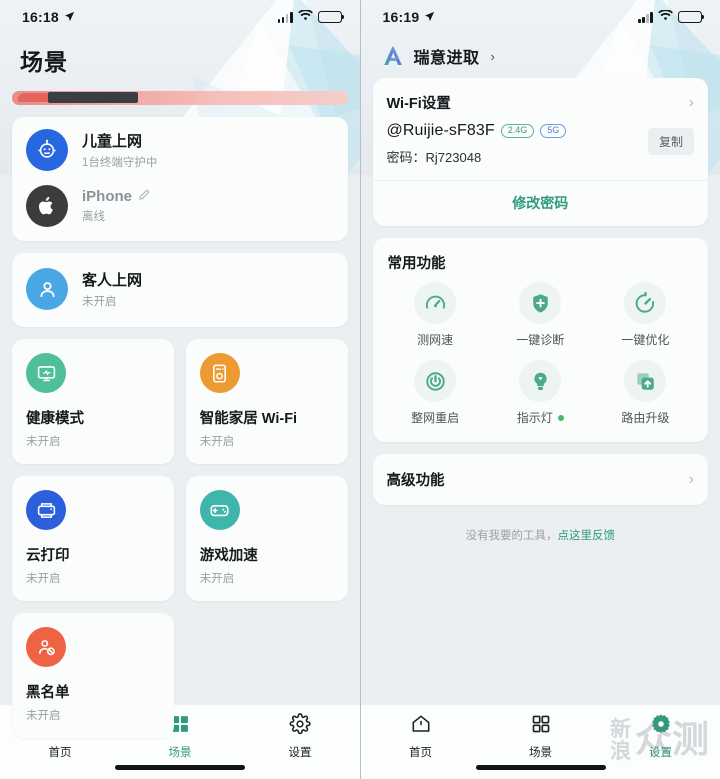 The width and height of the screenshot is (720, 779). What do you see at coordinates (40, 17) in the screenshot?
I see `status-time: 16:18` at bounding box center [40, 17].